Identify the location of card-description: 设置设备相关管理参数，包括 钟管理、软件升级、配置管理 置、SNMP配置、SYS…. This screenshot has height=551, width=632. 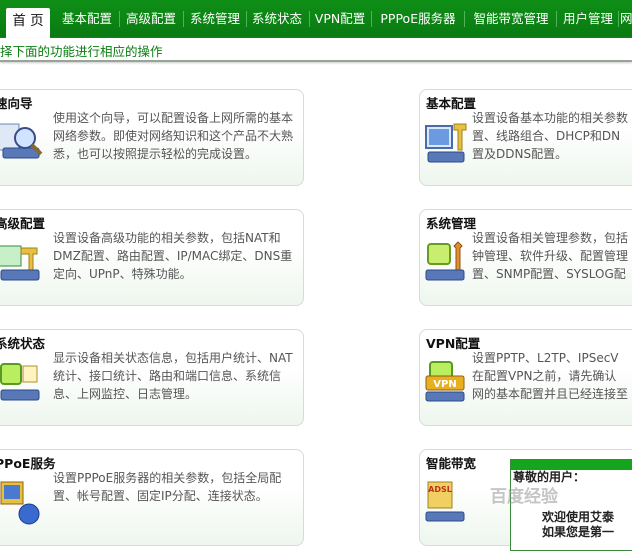
(552, 256).